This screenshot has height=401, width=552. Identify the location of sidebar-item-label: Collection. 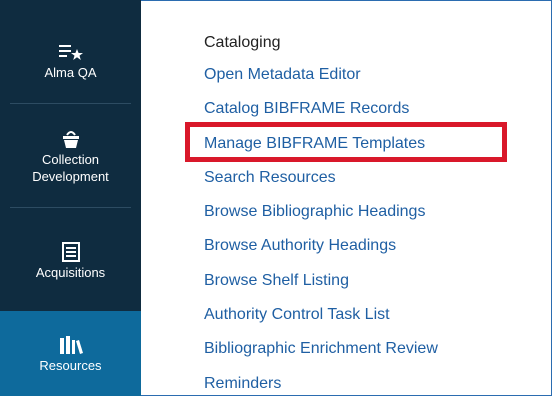
(70, 159).